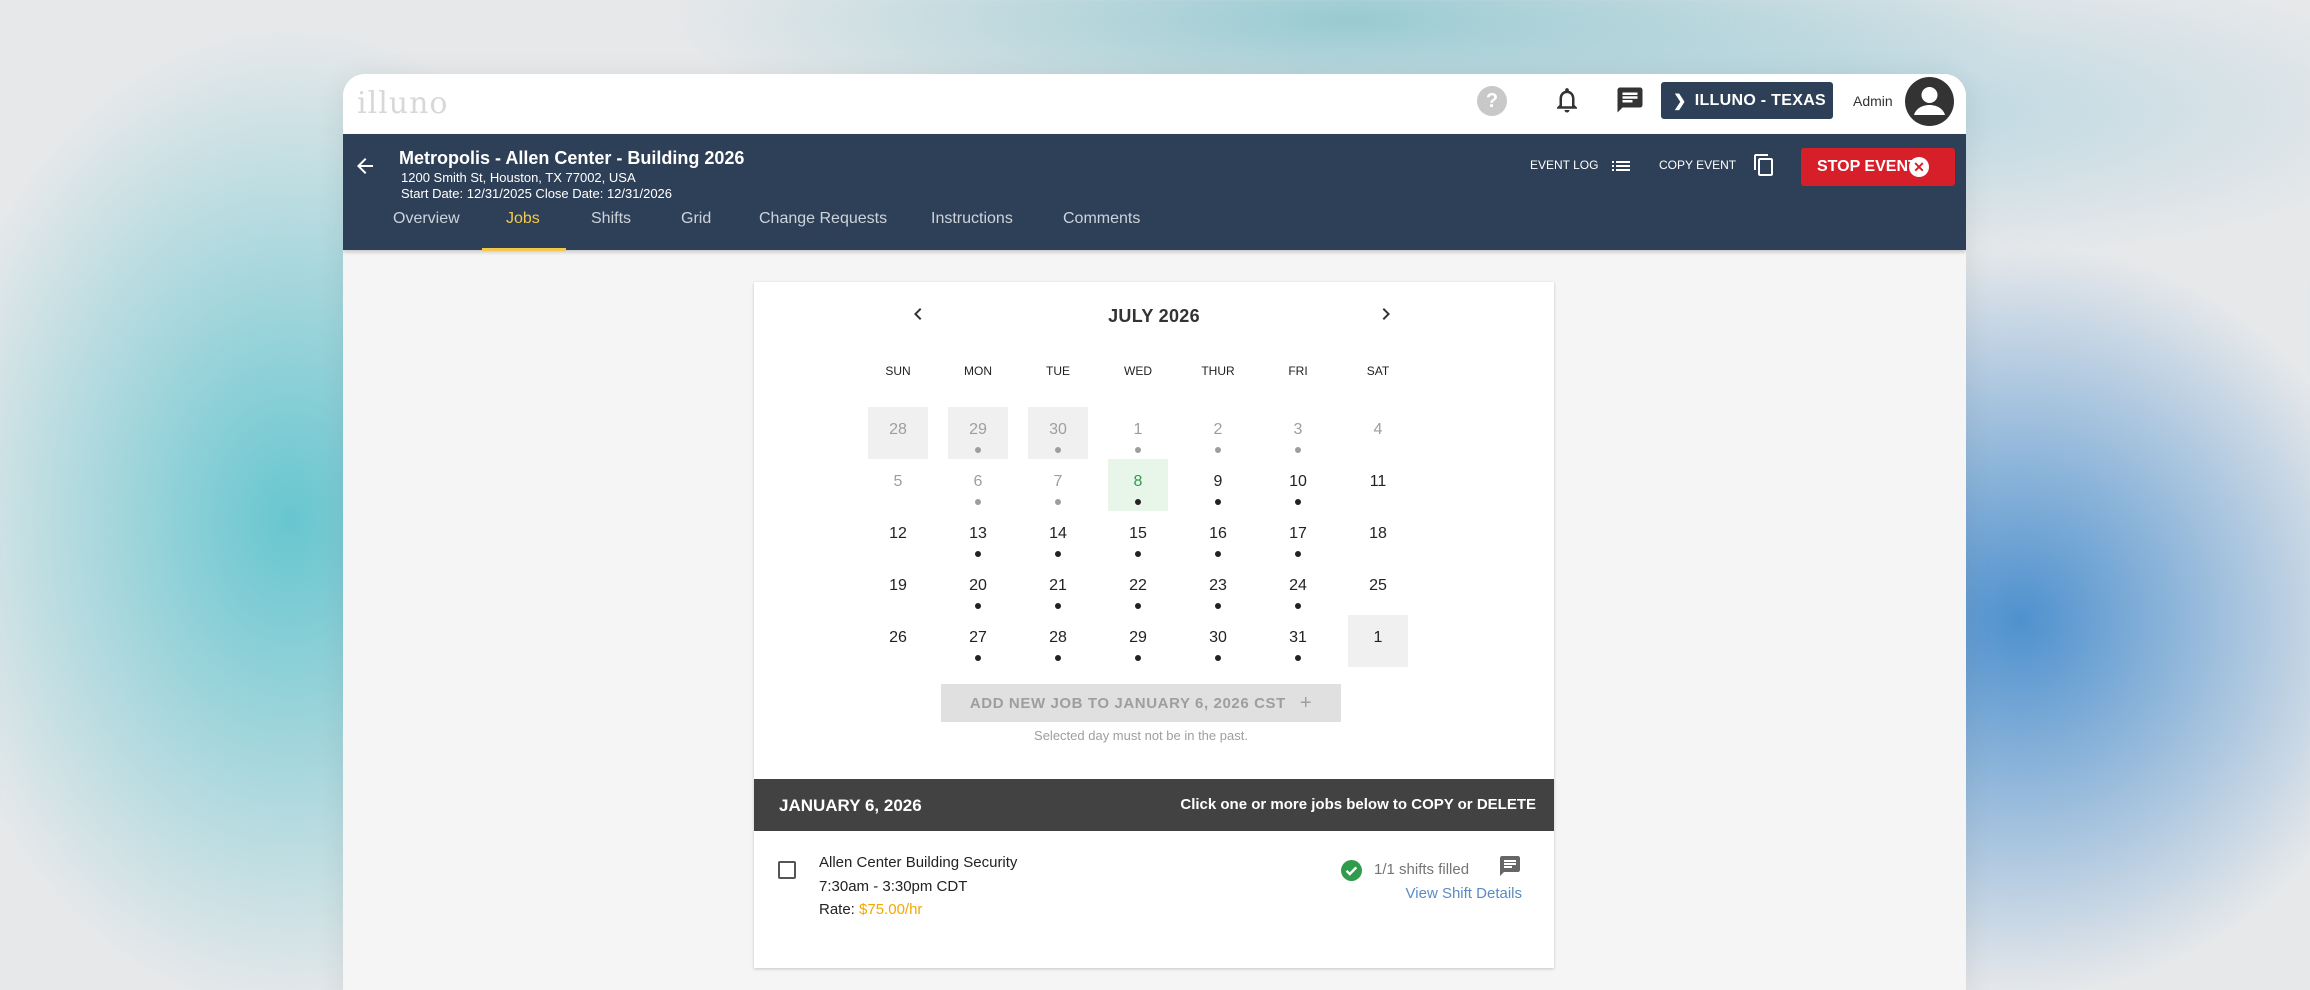 The image size is (2310, 990). I want to click on calendar-day-number: 19, so click(898, 585).